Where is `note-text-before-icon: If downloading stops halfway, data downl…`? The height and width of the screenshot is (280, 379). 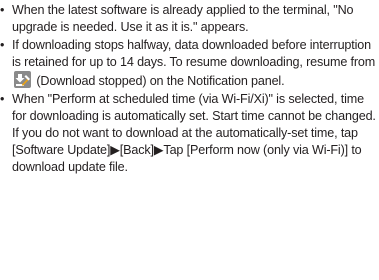
note-text-before-icon: If downloading stops halfway, data downl… is located at coordinates (194, 53).